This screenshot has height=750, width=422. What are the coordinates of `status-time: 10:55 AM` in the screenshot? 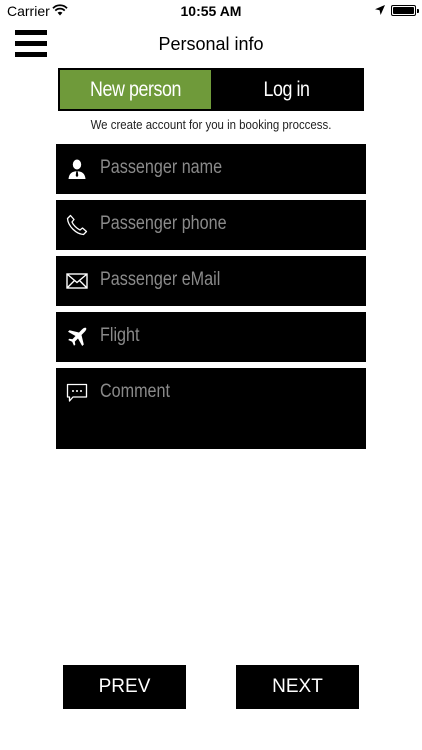 It's located at (211, 11).